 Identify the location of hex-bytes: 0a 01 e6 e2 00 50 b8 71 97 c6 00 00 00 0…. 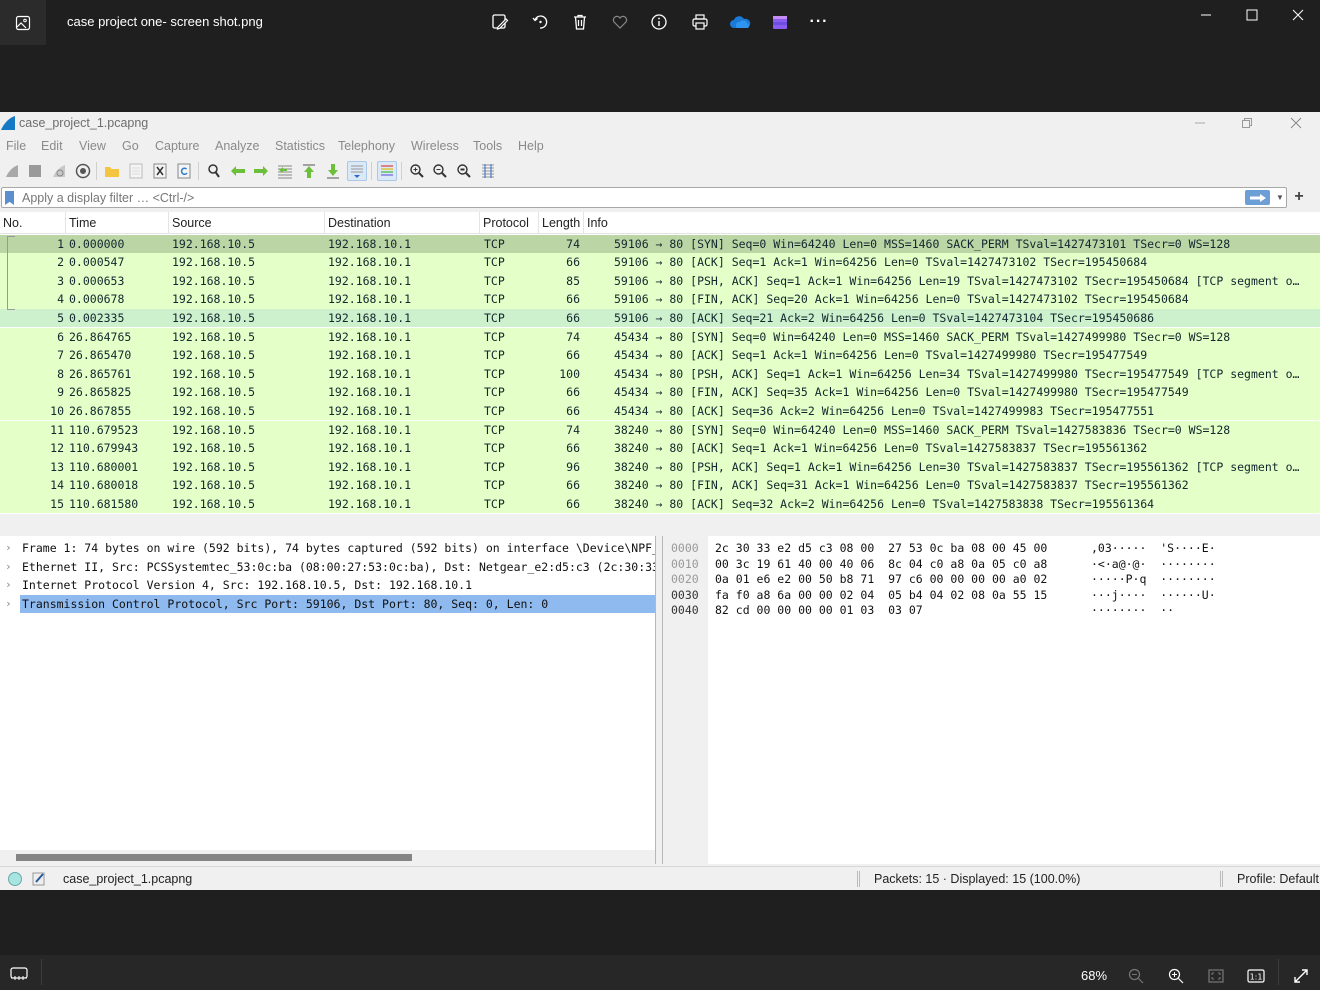
(881, 580).